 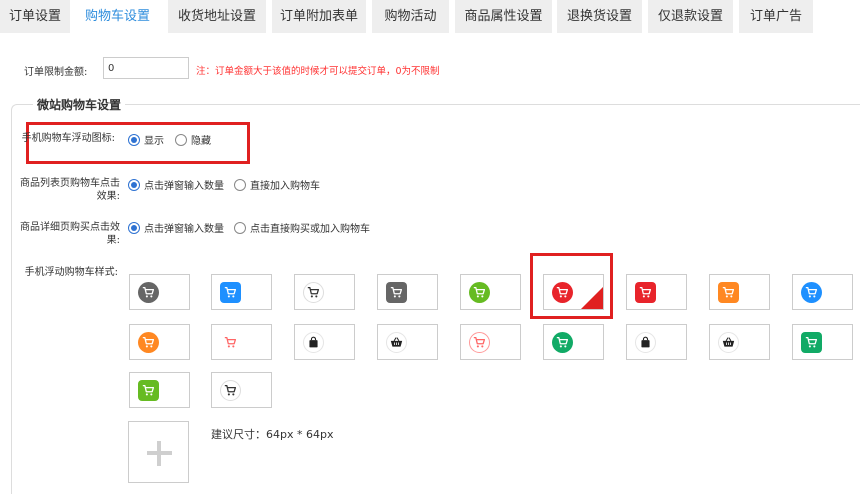 What do you see at coordinates (318, 71) in the screenshot?
I see `order-limit-note: 注：订单金额大于该值的时候才可以提交订单，0为不限制` at bounding box center [318, 71].